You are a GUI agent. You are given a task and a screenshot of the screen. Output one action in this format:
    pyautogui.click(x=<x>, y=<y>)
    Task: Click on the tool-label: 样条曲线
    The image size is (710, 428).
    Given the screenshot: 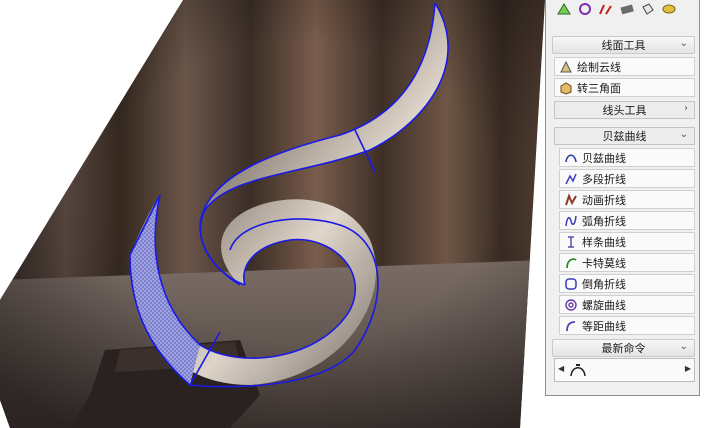 What is the action you would take?
    pyautogui.click(x=604, y=242)
    